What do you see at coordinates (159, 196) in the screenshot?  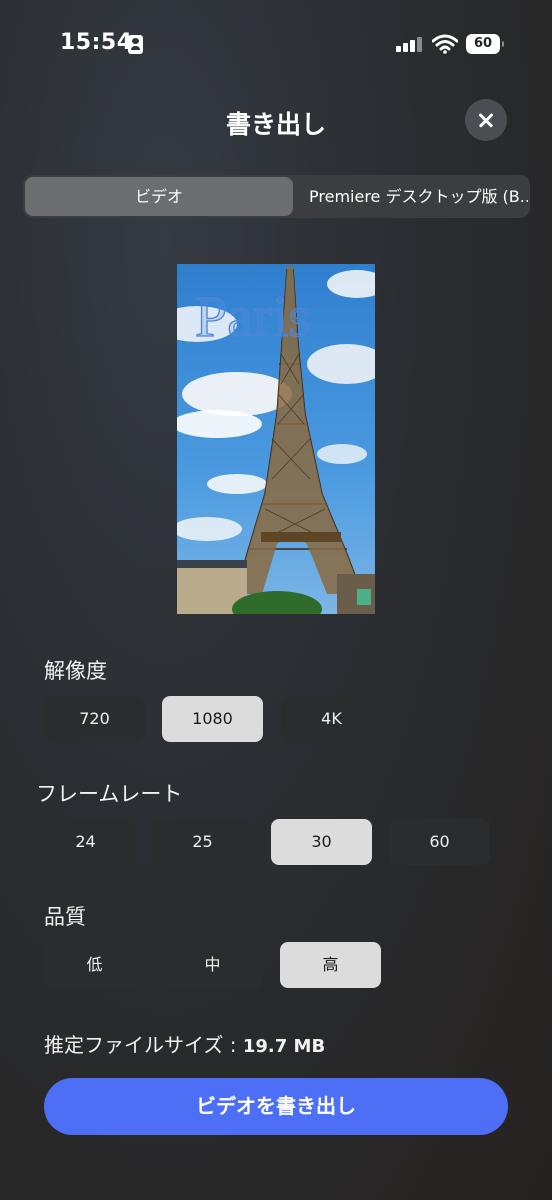 I see `tab-video: ビデオ` at bounding box center [159, 196].